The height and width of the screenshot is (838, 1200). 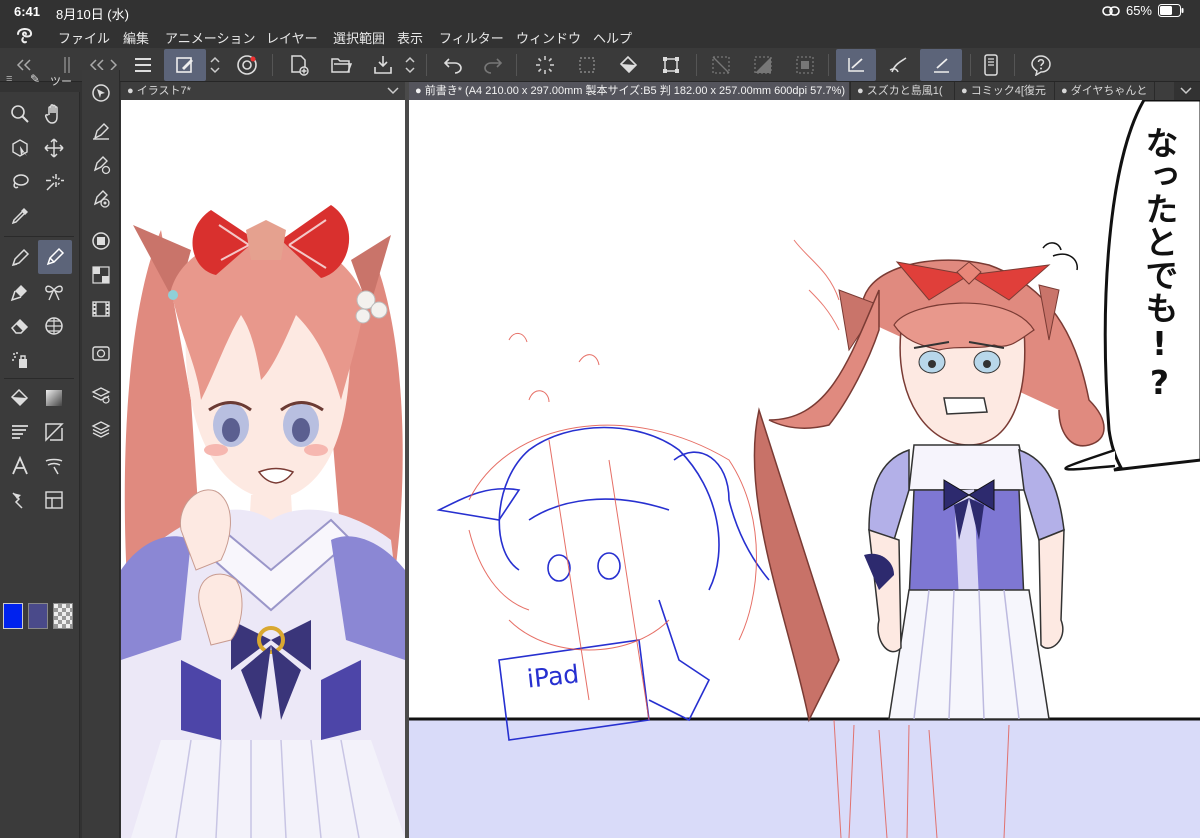 What do you see at coordinates (263, 91) in the screenshot?
I see `tab-illustration: ● イラスト7*` at bounding box center [263, 91].